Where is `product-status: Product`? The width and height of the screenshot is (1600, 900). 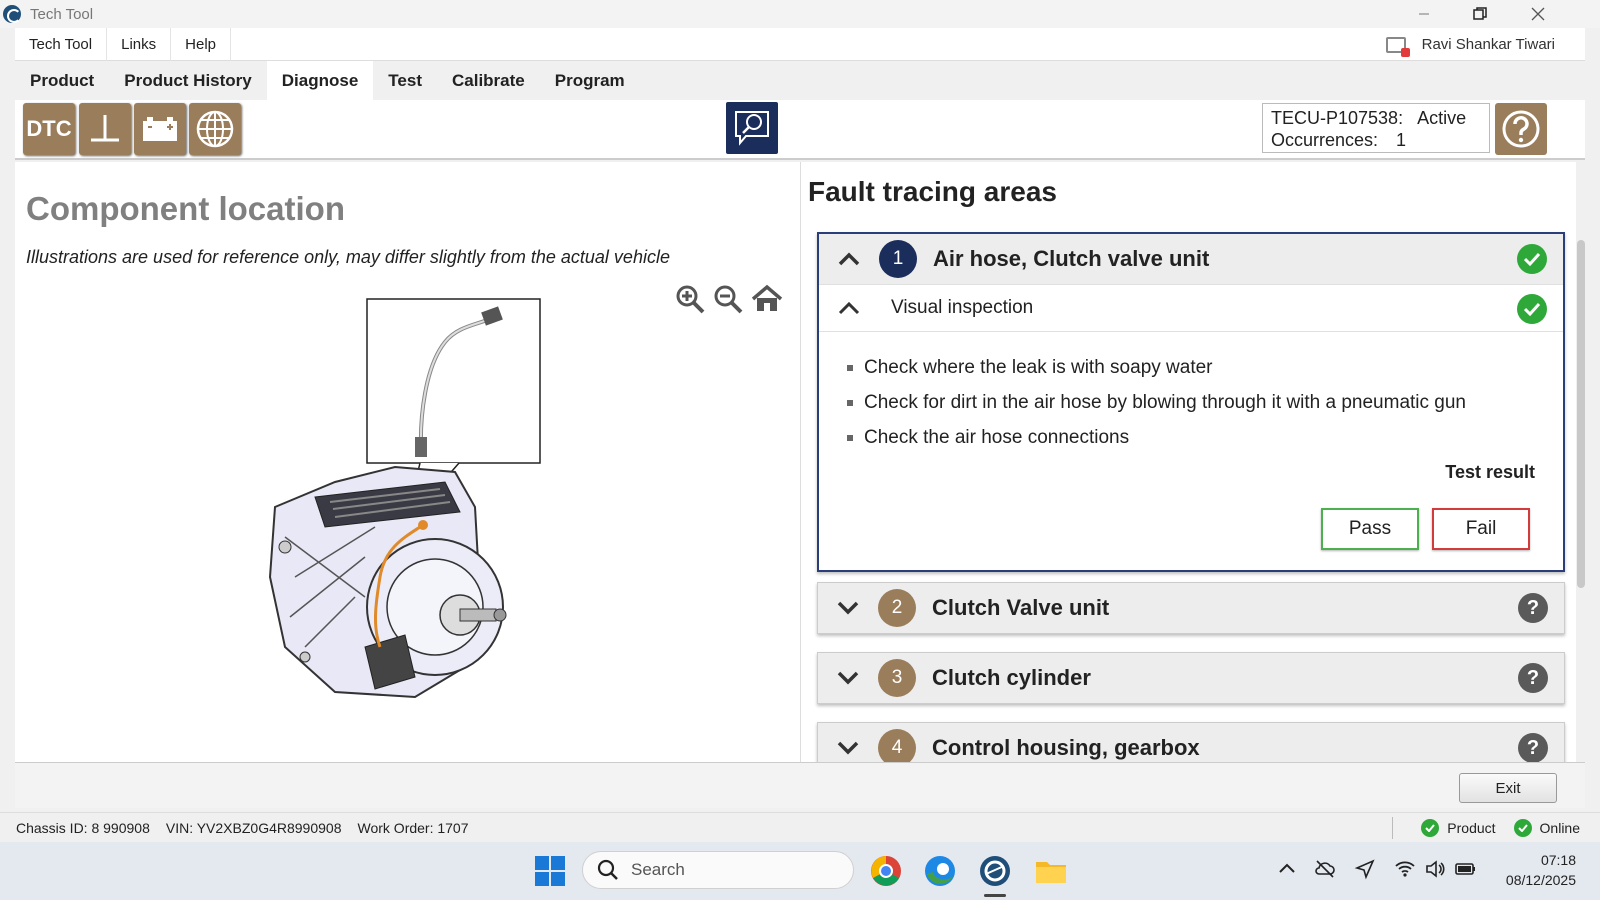 product-status: Product is located at coordinates (1471, 828).